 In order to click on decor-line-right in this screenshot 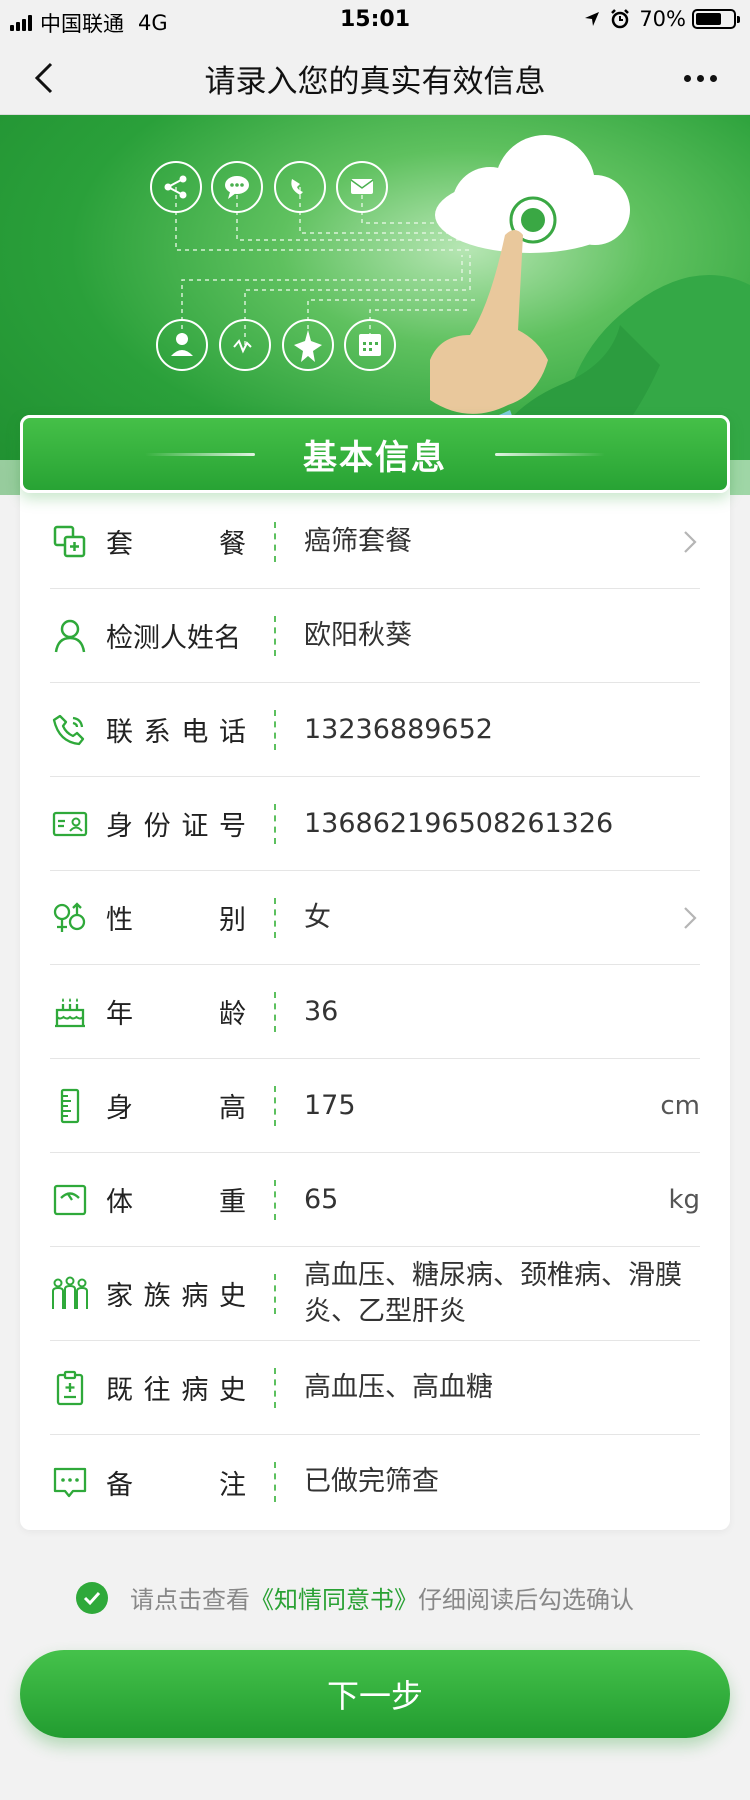, I will do `click(550, 454)`.